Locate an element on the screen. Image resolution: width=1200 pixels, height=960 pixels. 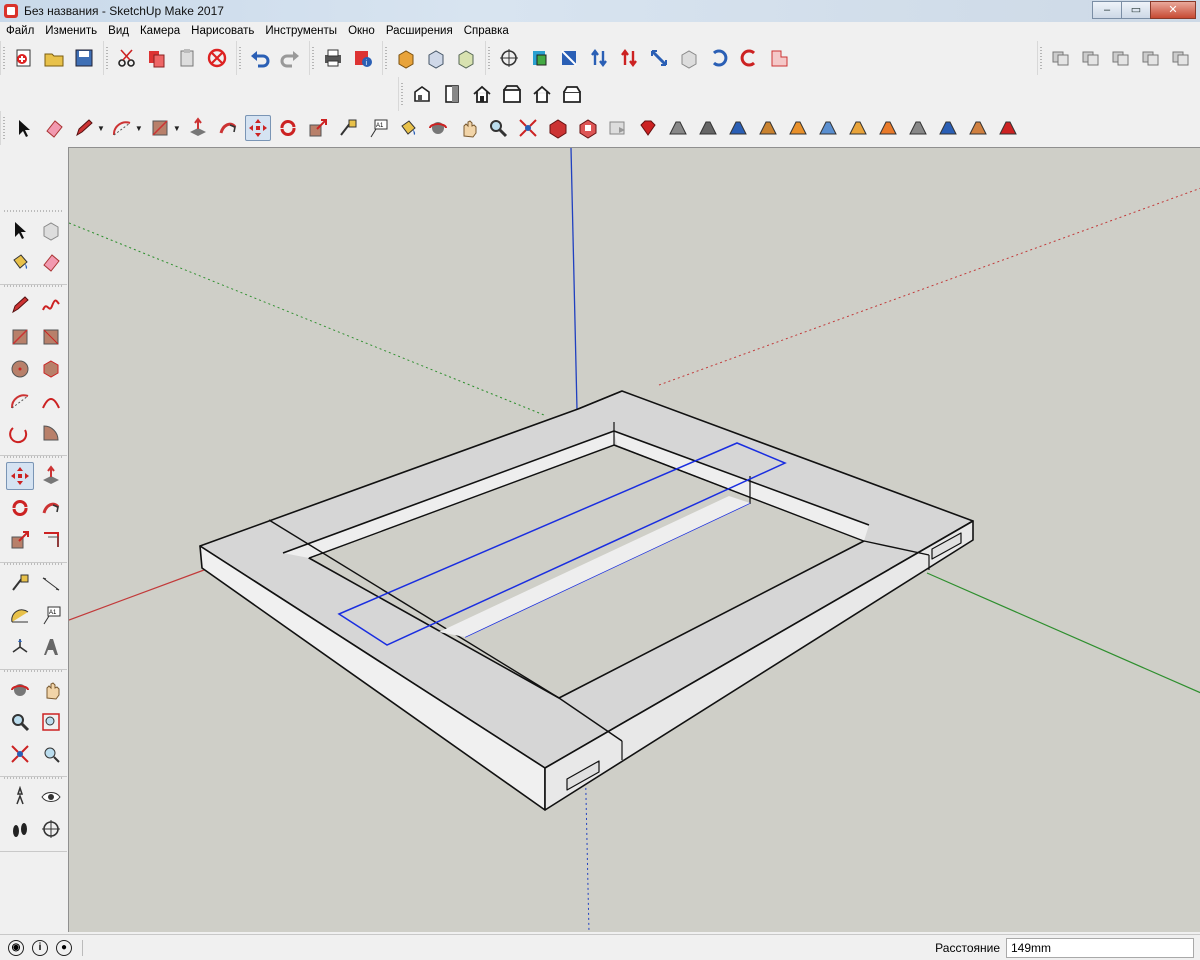
push-pull-up-icon is located at coordinates (599, 58).